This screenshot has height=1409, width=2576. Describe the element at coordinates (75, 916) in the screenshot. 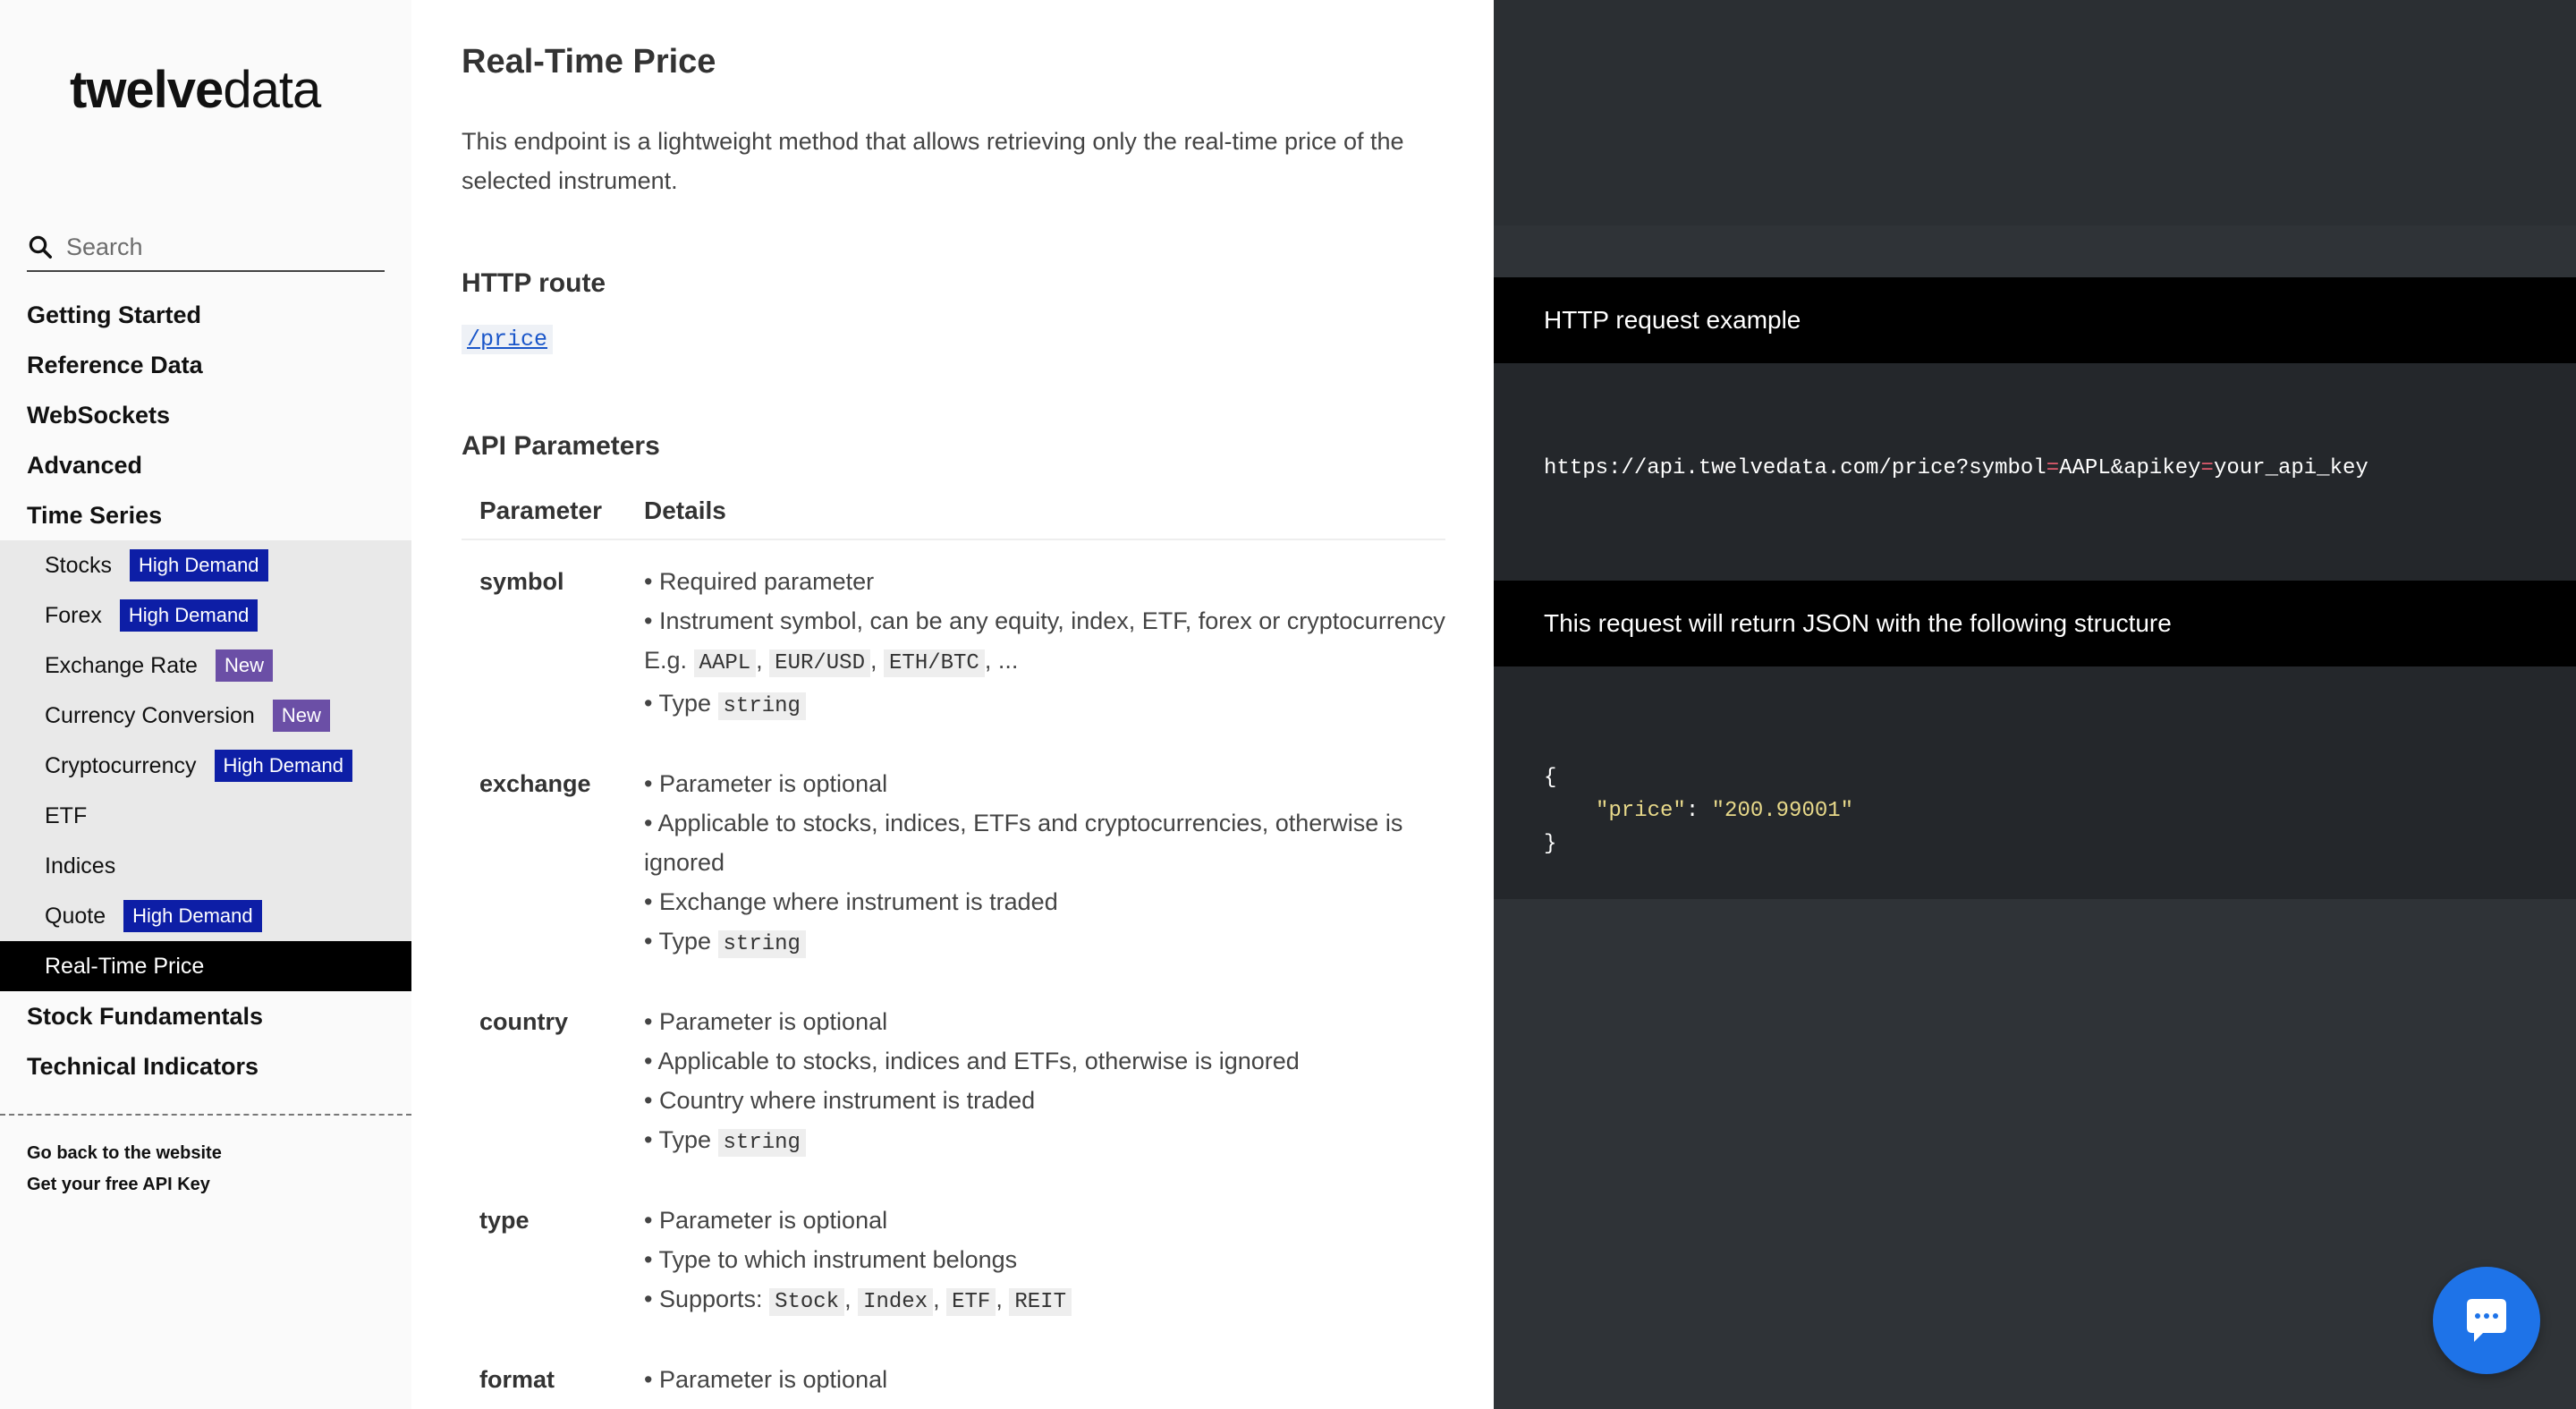

I see `sidebar-subitem-label: Quote` at that location.